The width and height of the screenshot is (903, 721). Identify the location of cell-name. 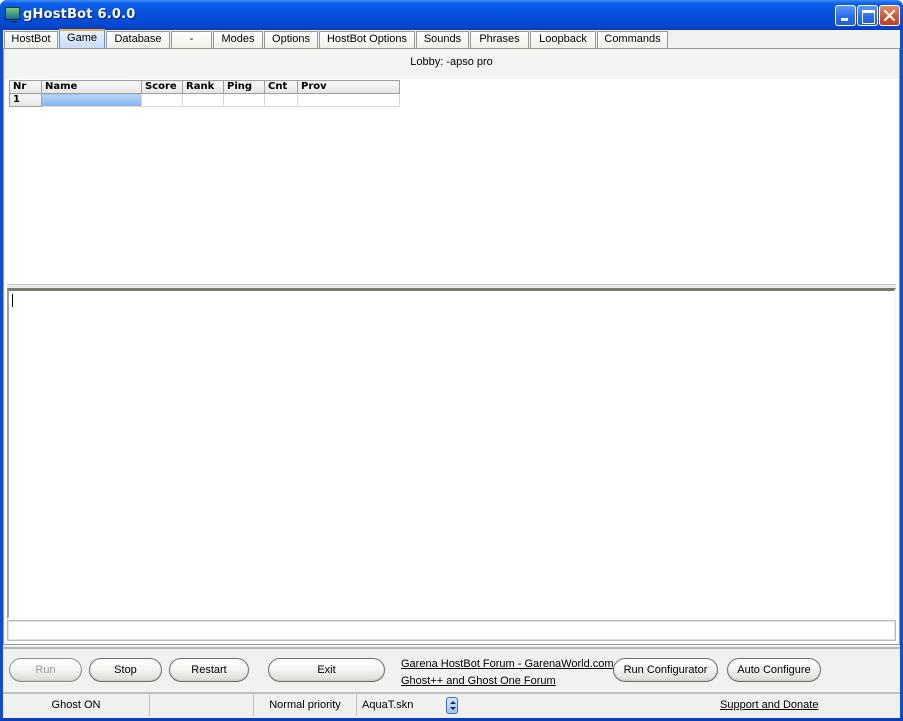
(91, 100).